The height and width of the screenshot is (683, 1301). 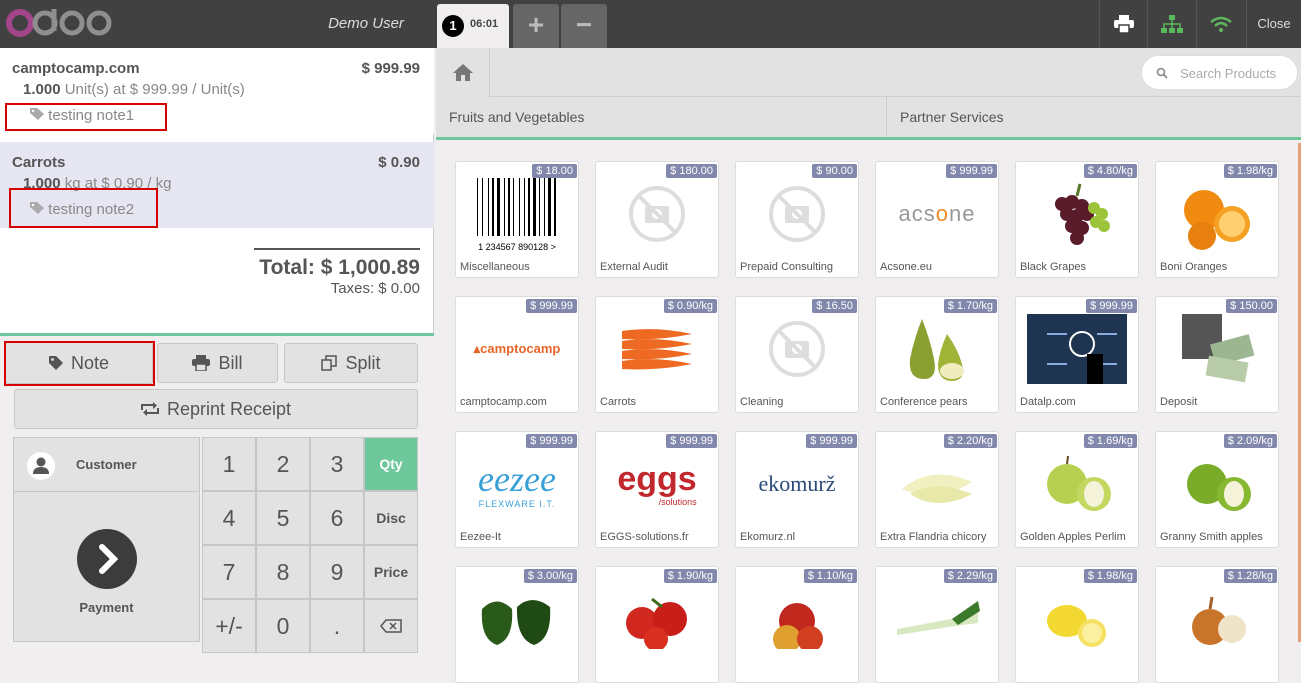 What do you see at coordinates (1220, 24) in the screenshot?
I see `wifi-icon` at bounding box center [1220, 24].